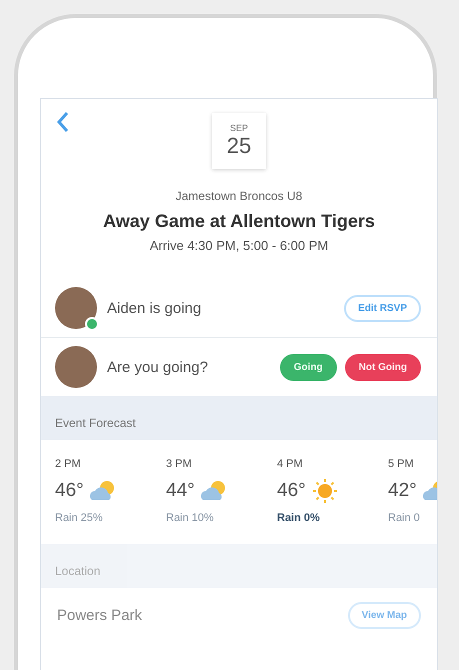 This screenshot has height=670, width=459. Describe the element at coordinates (79, 518) in the screenshot. I see `rain-chance: Rain 25%` at that location.